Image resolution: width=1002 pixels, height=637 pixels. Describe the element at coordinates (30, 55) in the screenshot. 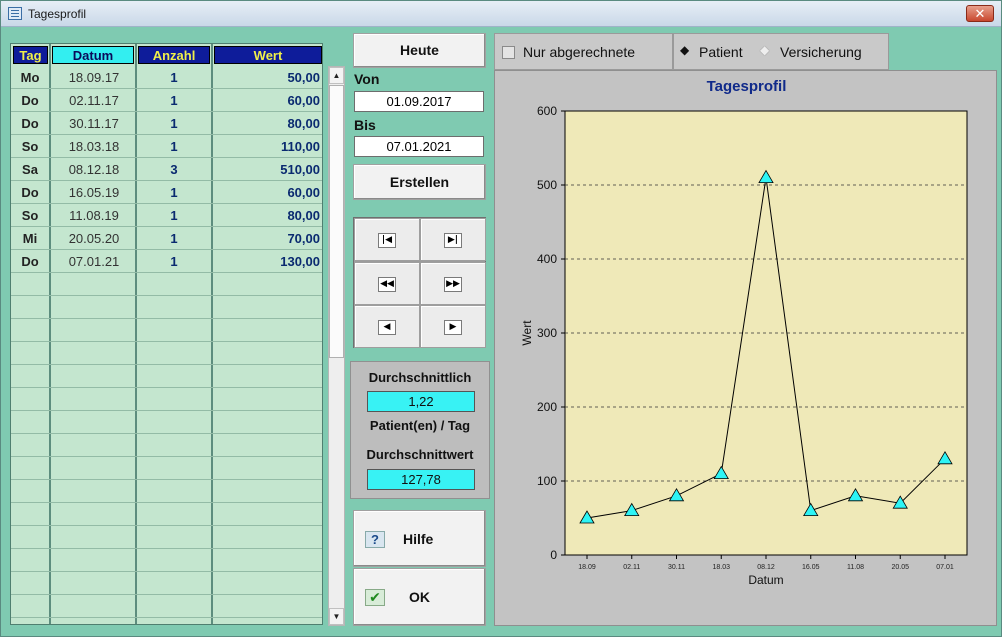

I see `column-header-tag: Tag` at that location.